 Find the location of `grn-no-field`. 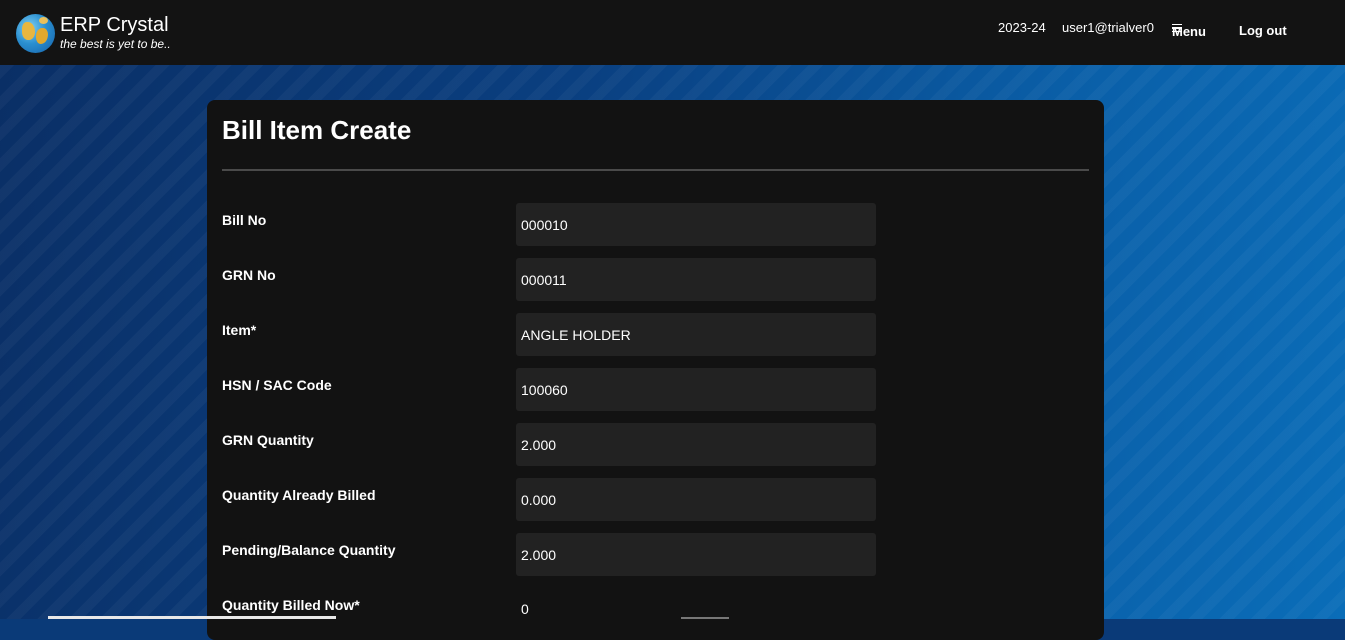

grn-no-field is located at coordinates (696, 279).